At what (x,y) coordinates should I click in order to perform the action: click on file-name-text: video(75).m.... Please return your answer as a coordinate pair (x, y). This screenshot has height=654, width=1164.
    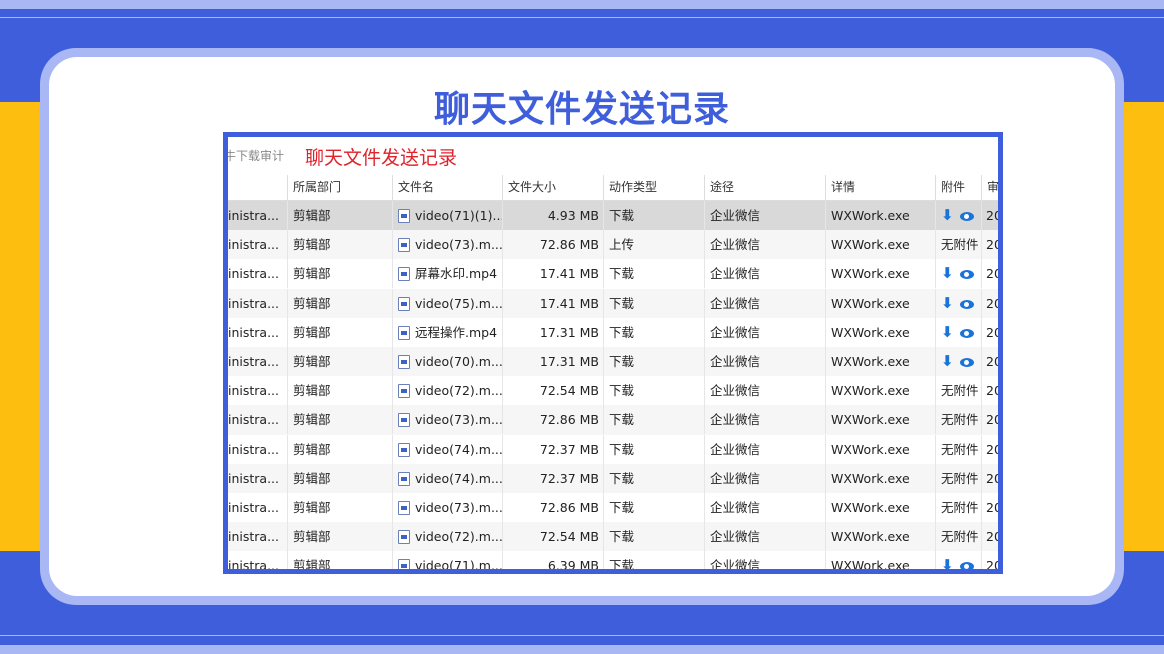
    Looking at the image, I should click on (459, 303).